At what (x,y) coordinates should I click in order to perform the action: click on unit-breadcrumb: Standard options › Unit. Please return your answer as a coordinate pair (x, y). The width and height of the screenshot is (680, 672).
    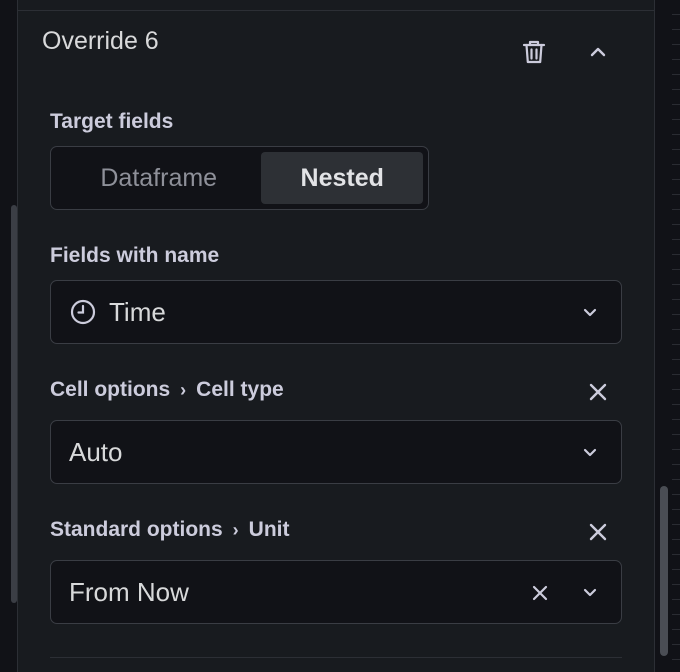
    Looking at the image, I should click on (170, 530).